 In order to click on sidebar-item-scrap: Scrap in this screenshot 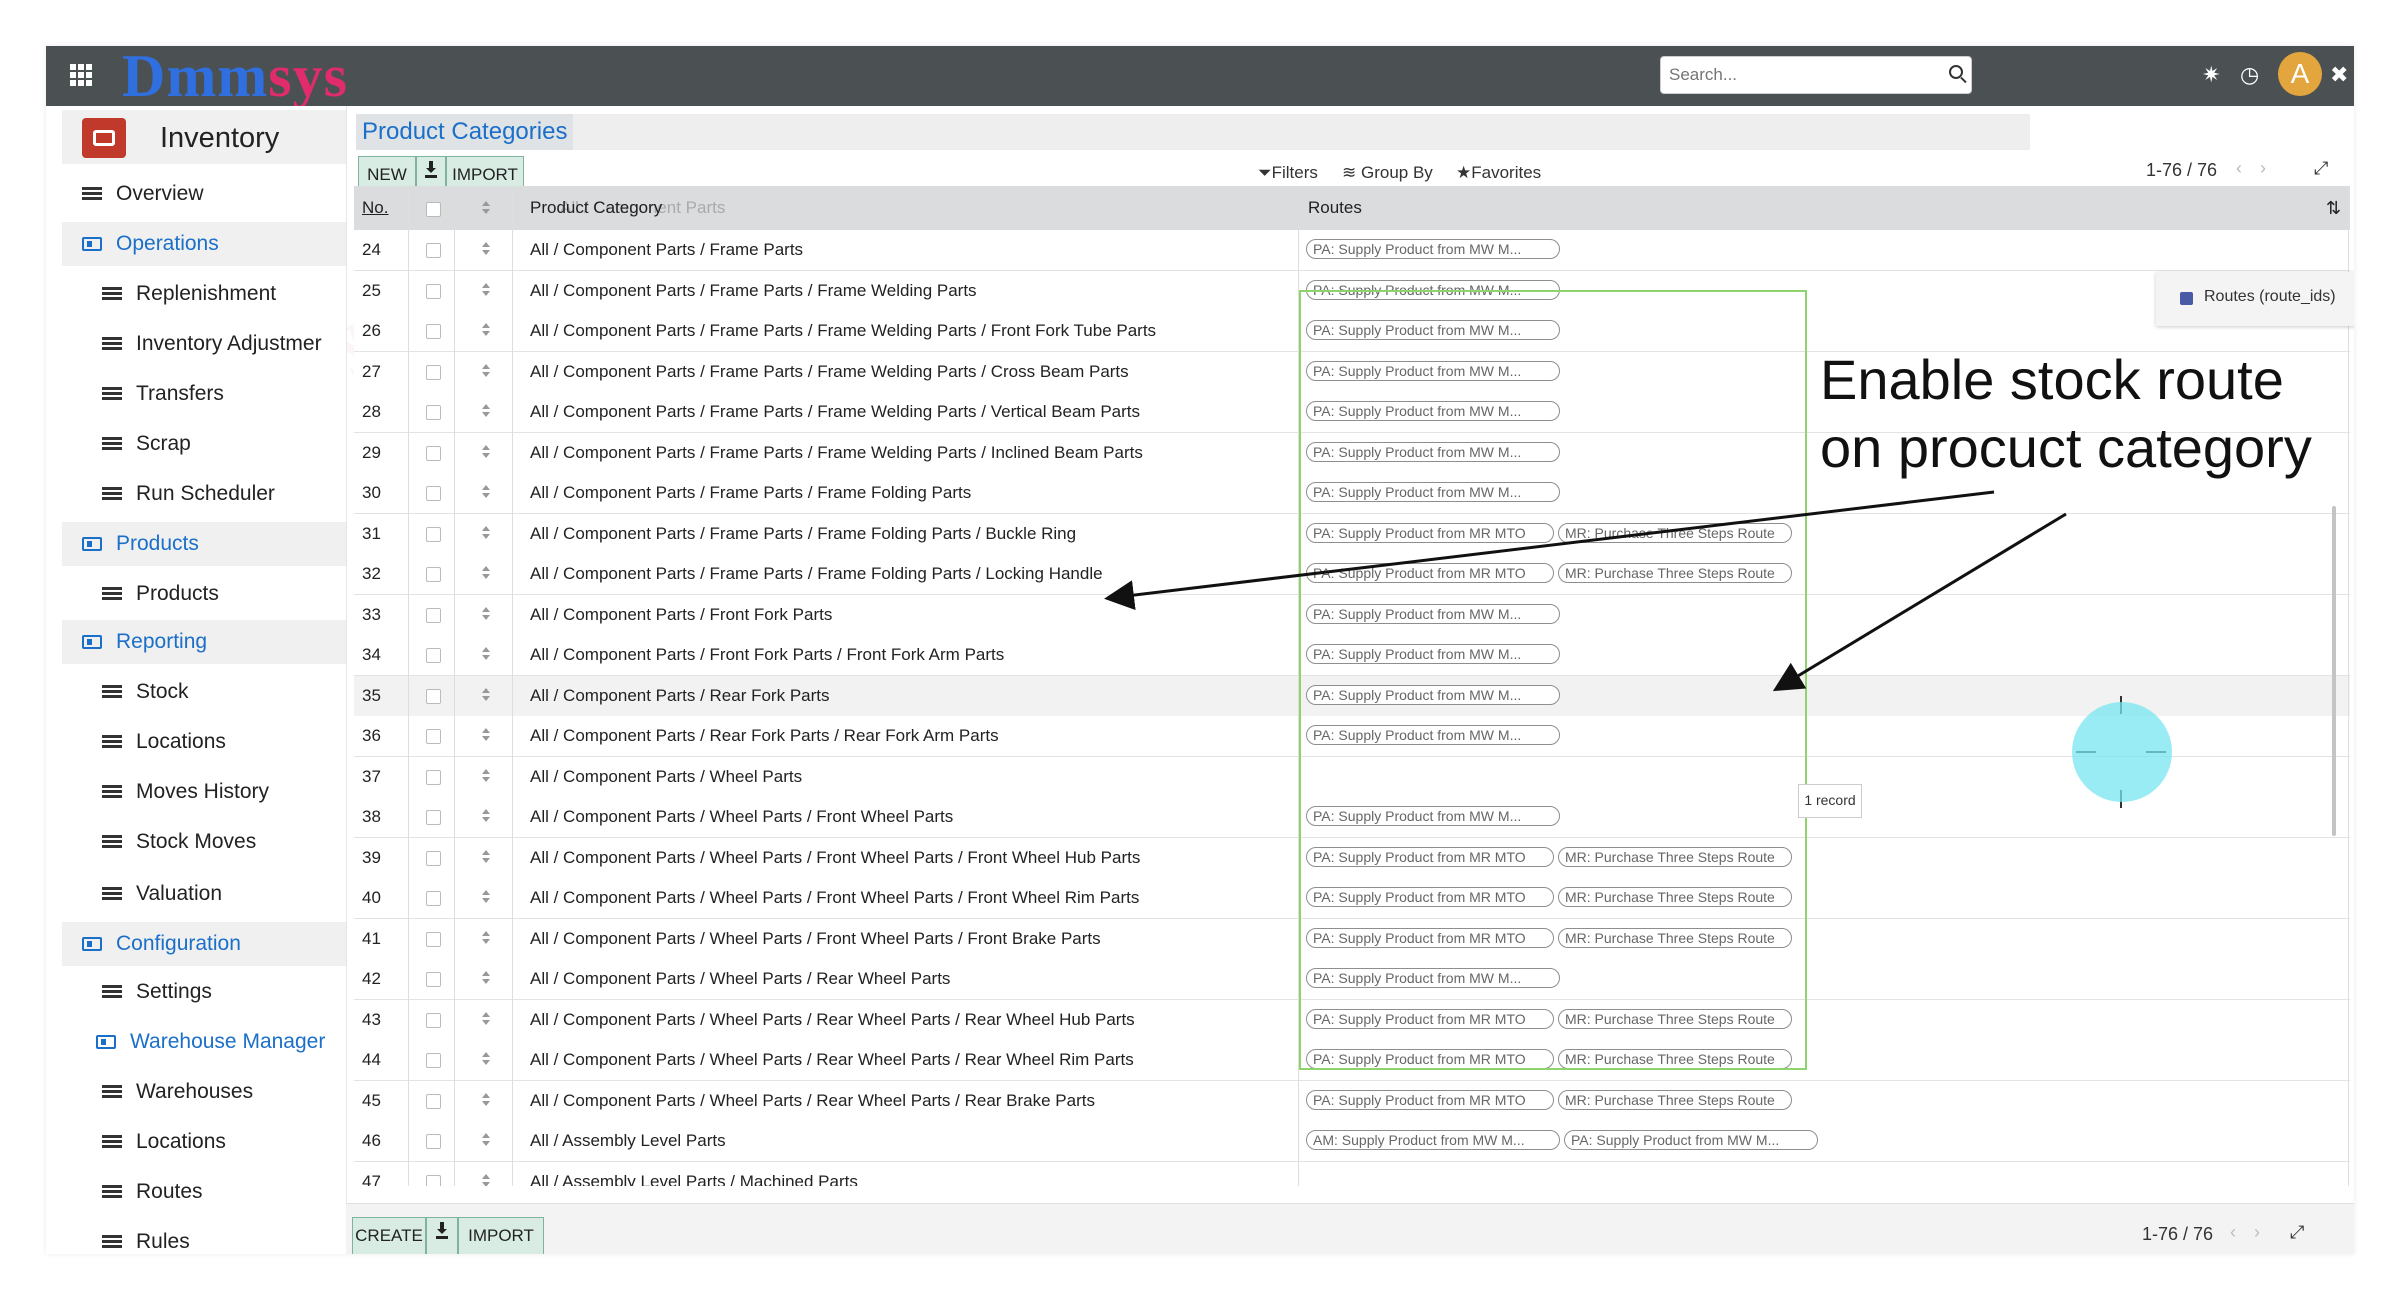, I will do `click(204, 444)`.